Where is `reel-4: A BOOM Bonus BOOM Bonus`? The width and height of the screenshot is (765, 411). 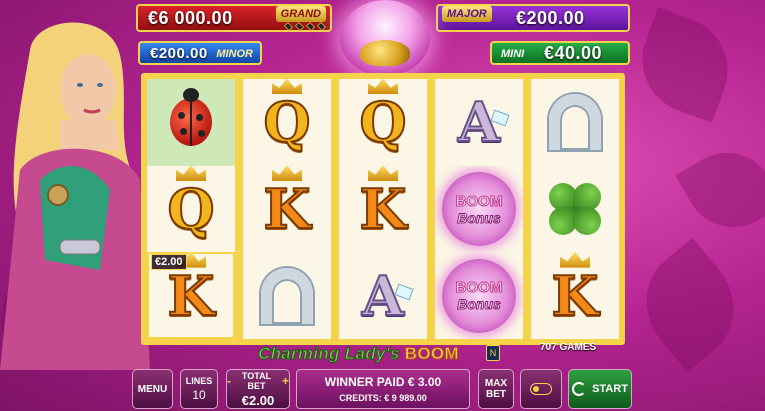 reel-4: A BOOM Bonus BOOM Bonus is located at coordinates (479, 209).